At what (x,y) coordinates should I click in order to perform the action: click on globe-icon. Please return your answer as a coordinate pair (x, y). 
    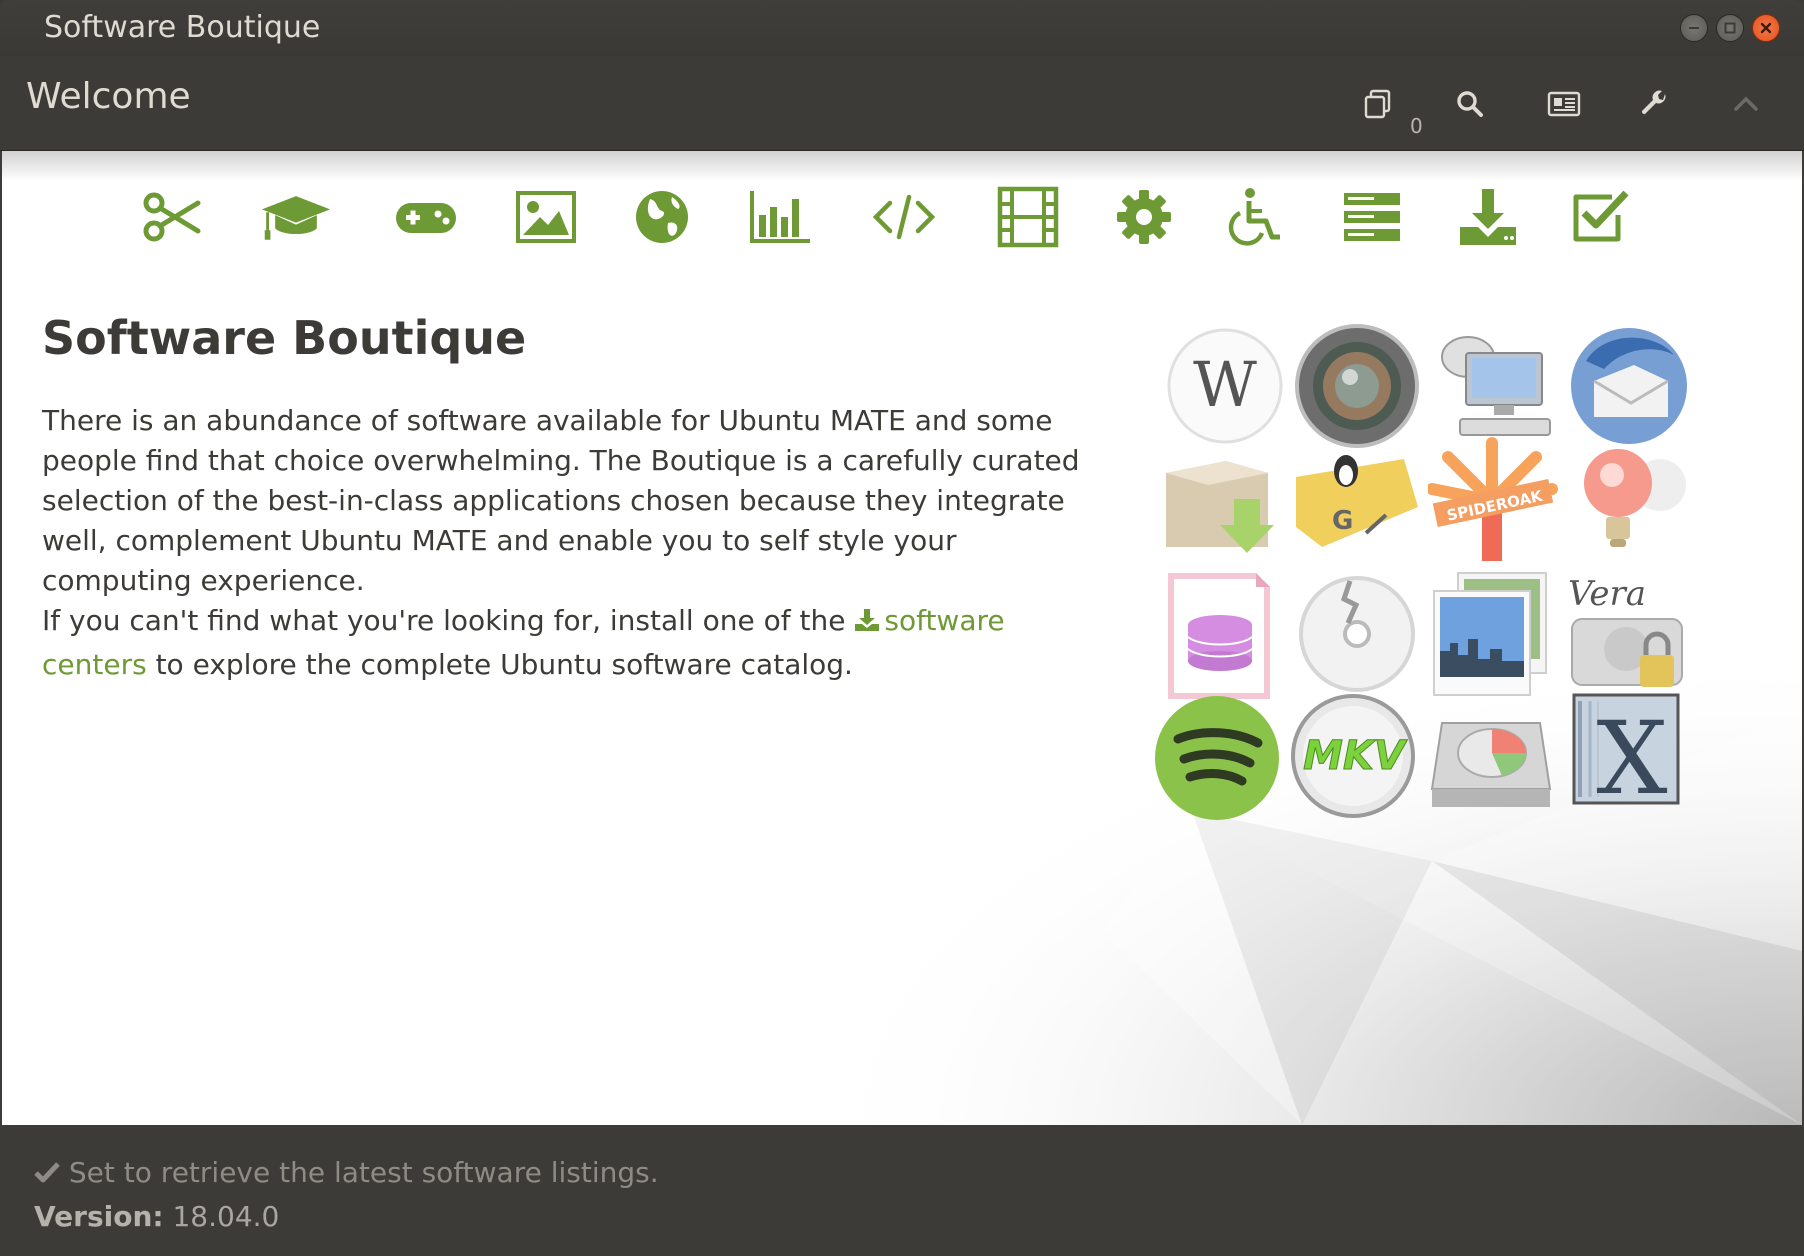
    Looking at the image, I should click on (662, 217).